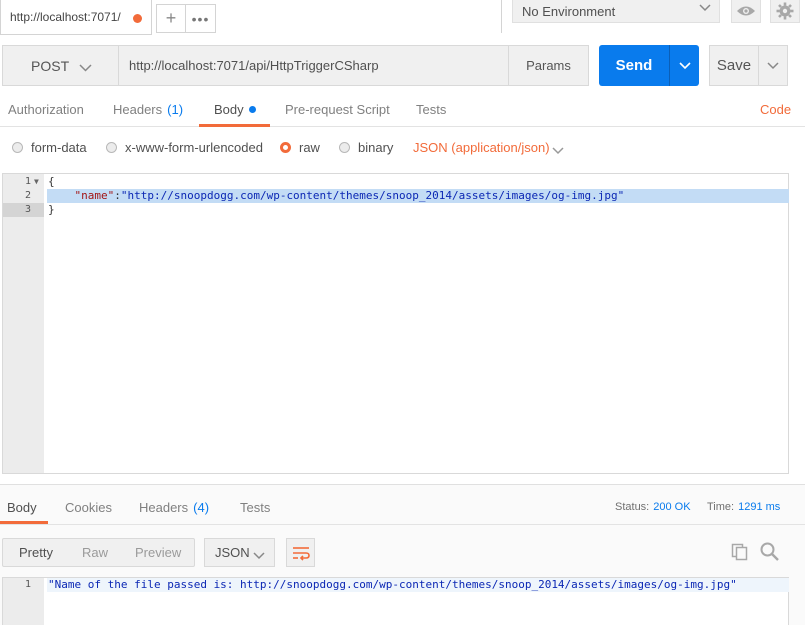  I want to click on radio-raw: raw, so click(300, 147).